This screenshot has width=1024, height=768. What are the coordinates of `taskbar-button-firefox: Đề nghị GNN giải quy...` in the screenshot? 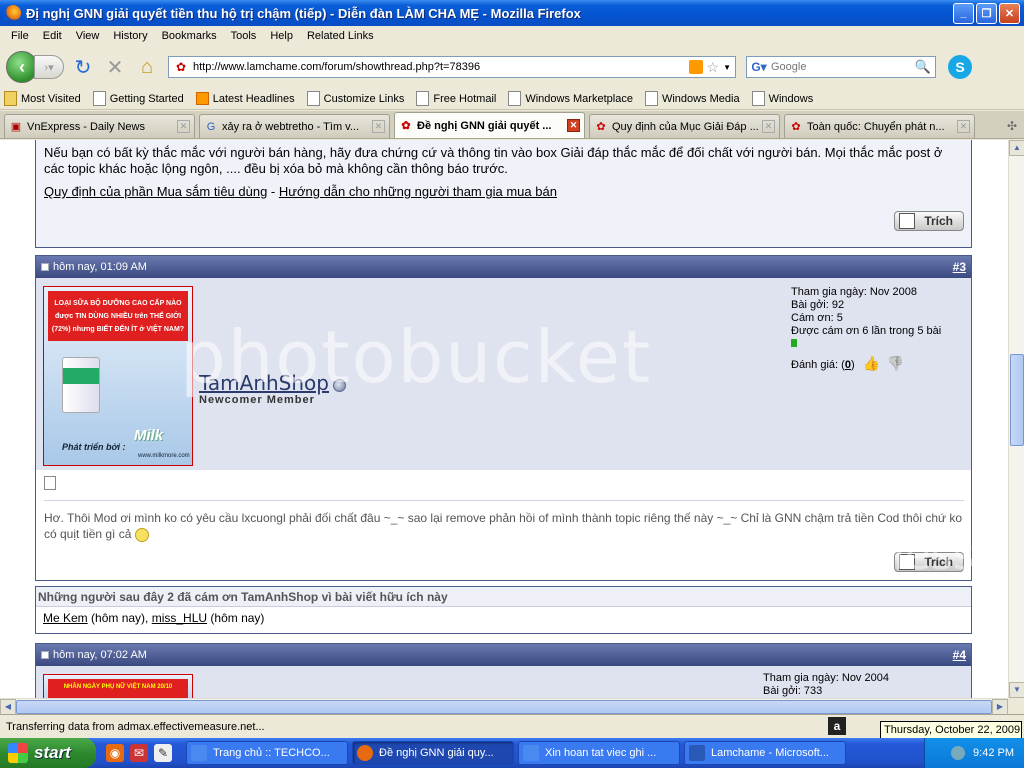 It's located at (433, 753).